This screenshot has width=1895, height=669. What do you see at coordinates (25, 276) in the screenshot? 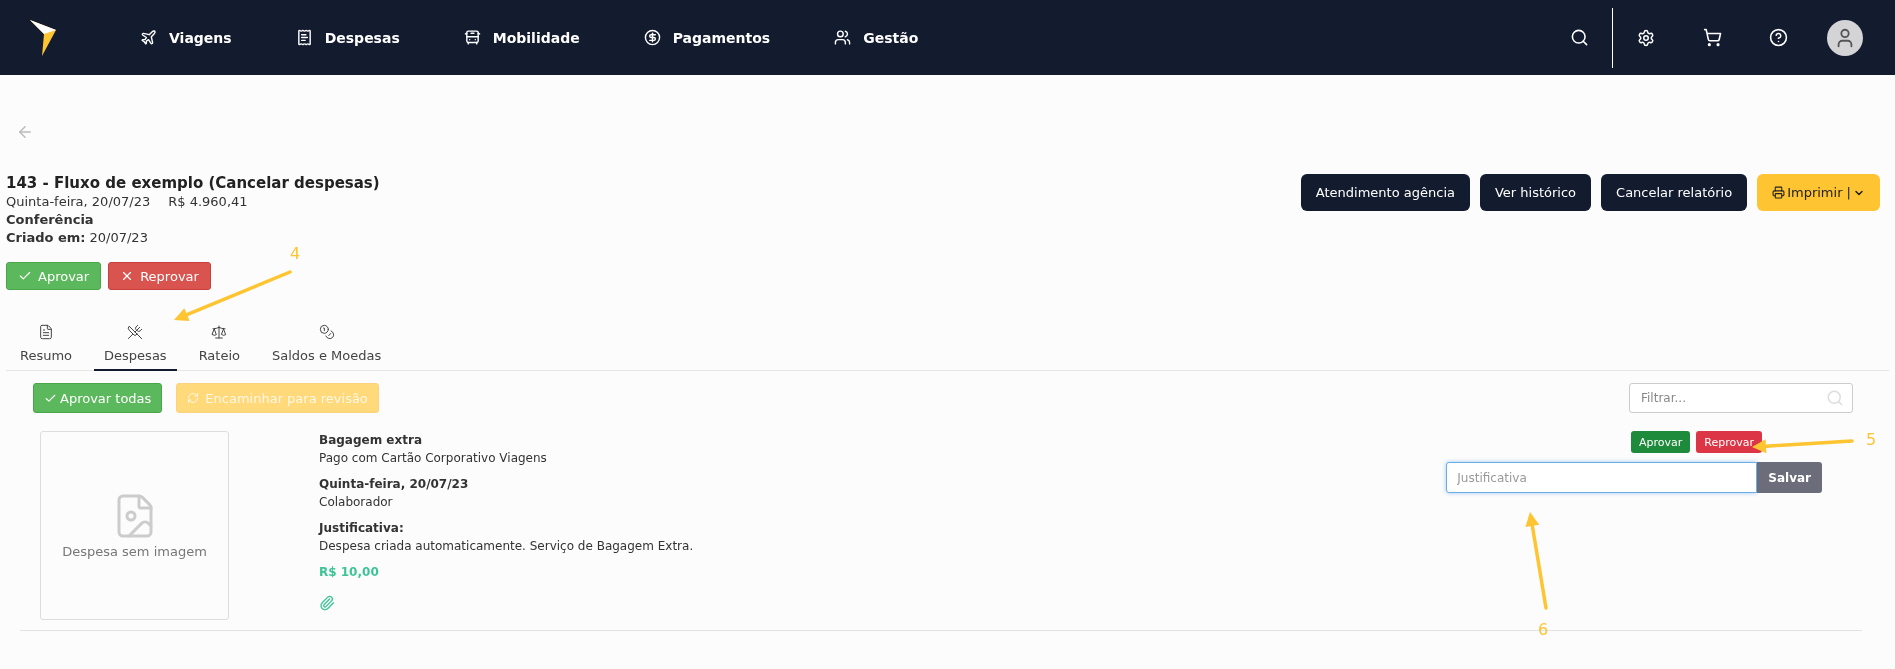
I see `check-icon` at bounding box center [25, 276].